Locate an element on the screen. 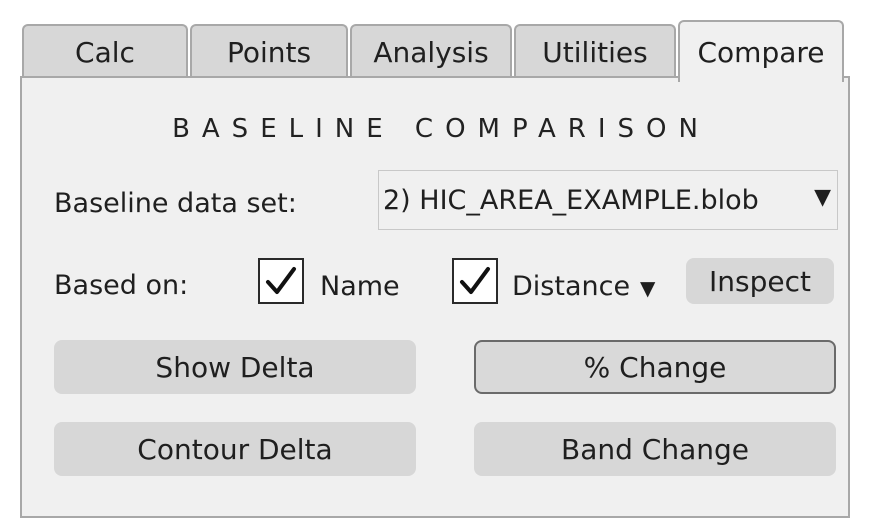 The width and height of the screenshot is (874, 529). based-on-label: Based on: is located at coordinates (121, 285).